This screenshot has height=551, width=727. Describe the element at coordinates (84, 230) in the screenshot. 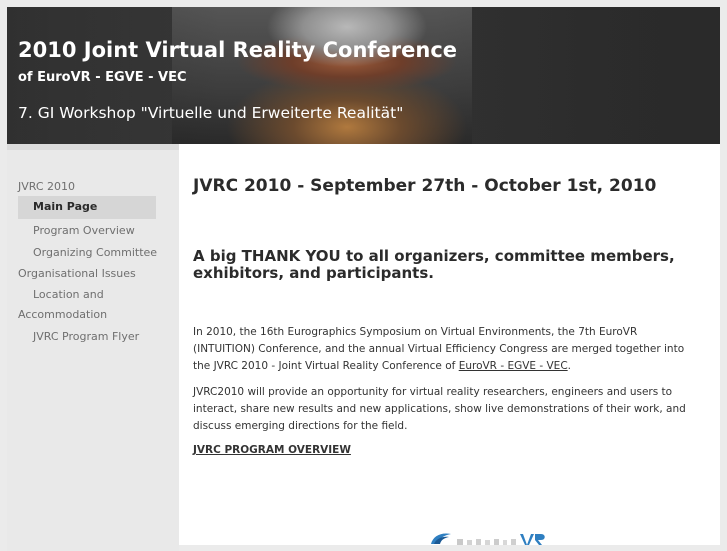

I see `sidebar-item-program-overview: Program Overview` at that location.